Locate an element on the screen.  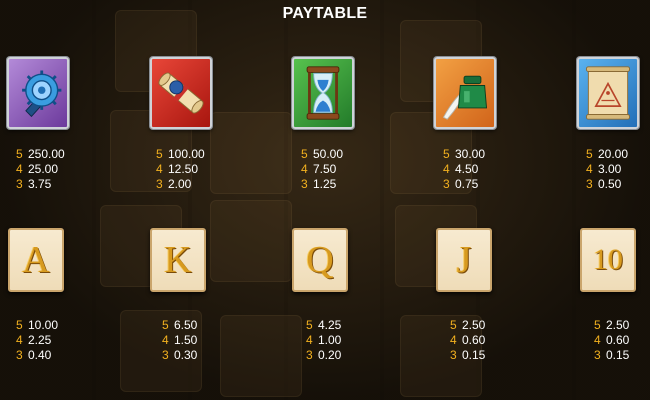
pay-row-5: 5 30.00 is located at coordinates (464, 154).